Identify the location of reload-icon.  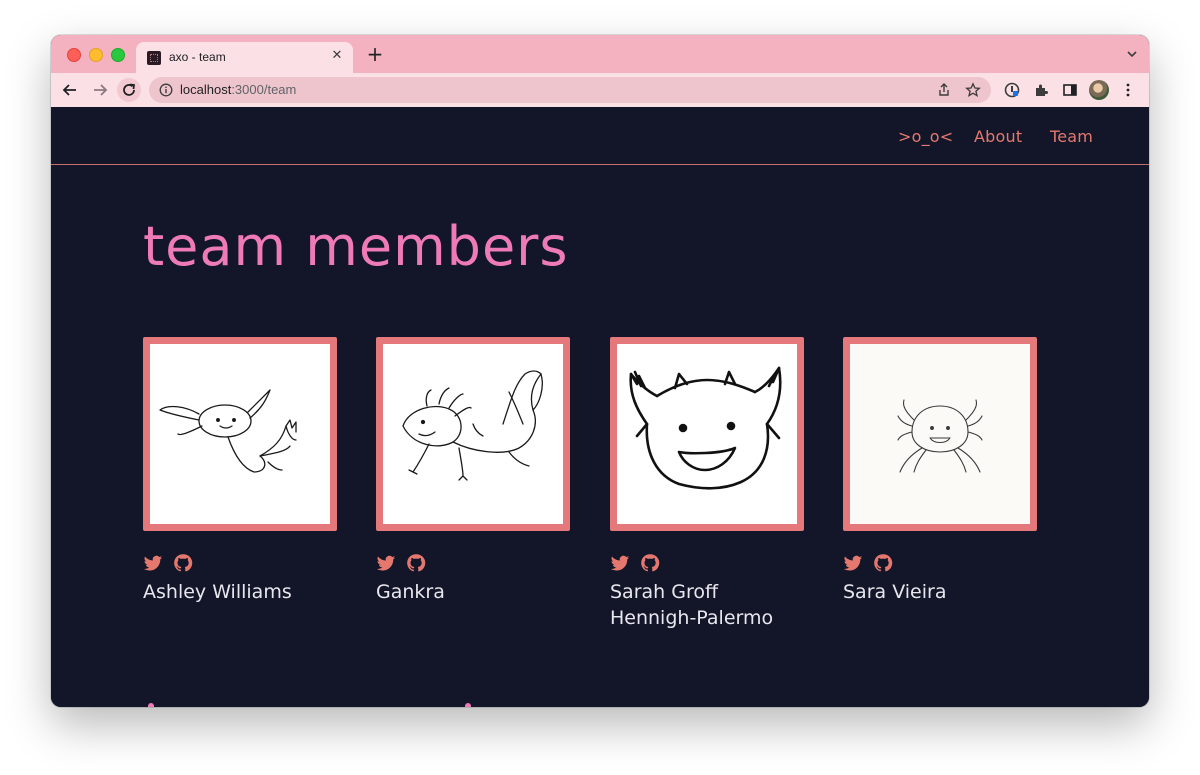
(129, 89).